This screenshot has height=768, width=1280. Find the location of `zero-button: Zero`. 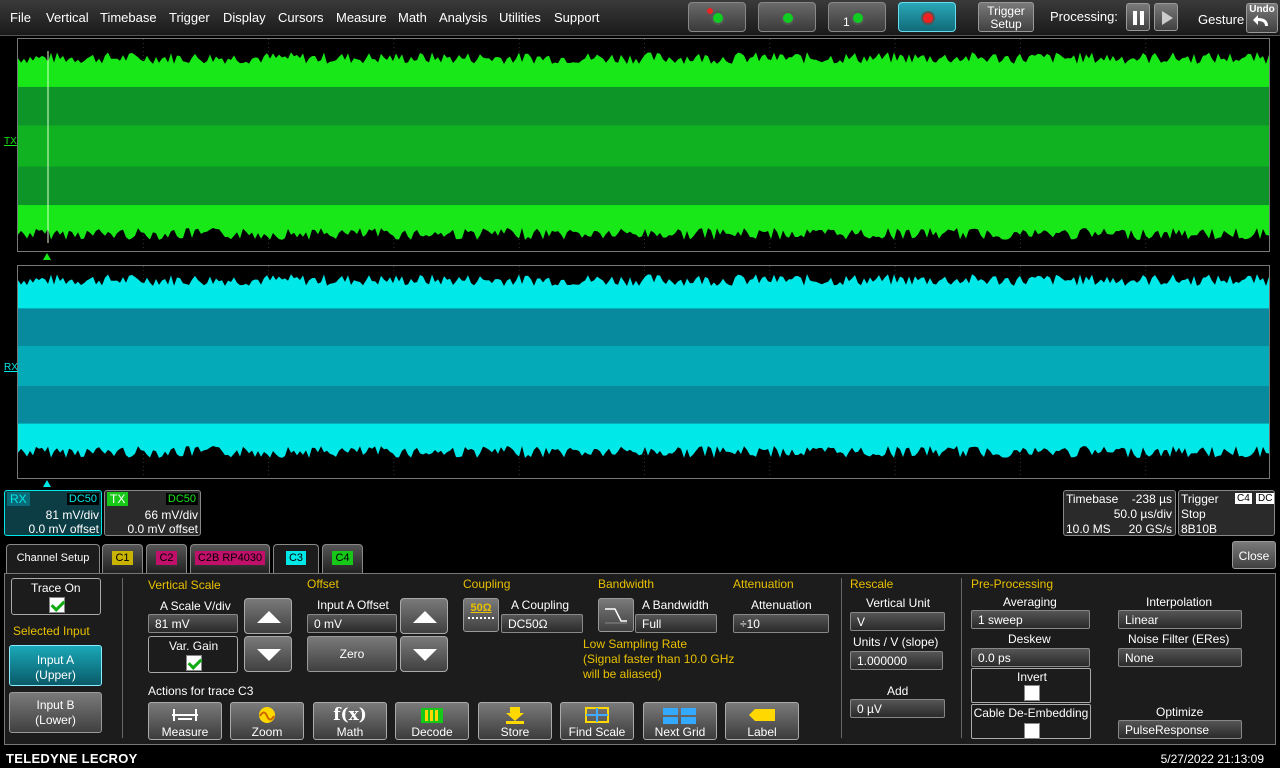

zero-button: Zero is located at coordinates (352, 654).